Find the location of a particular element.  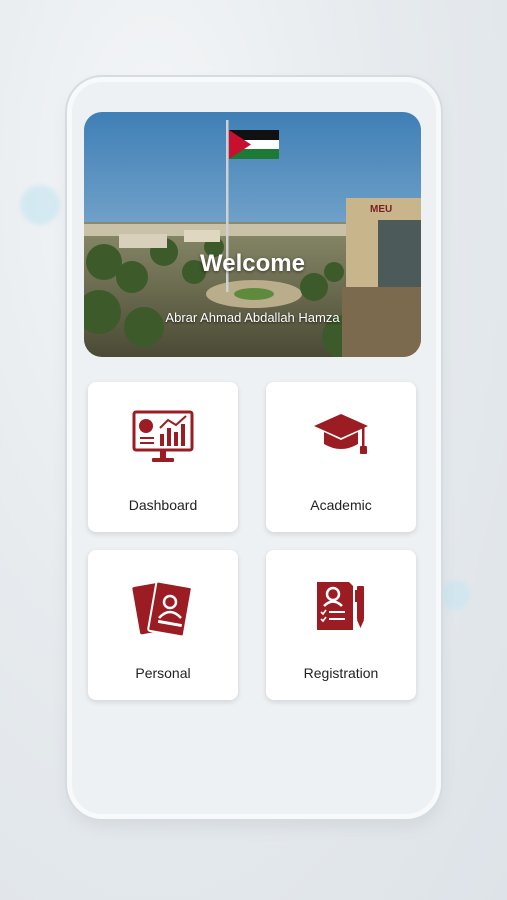

registration-label: Registration is located at coordinates (341, 673).